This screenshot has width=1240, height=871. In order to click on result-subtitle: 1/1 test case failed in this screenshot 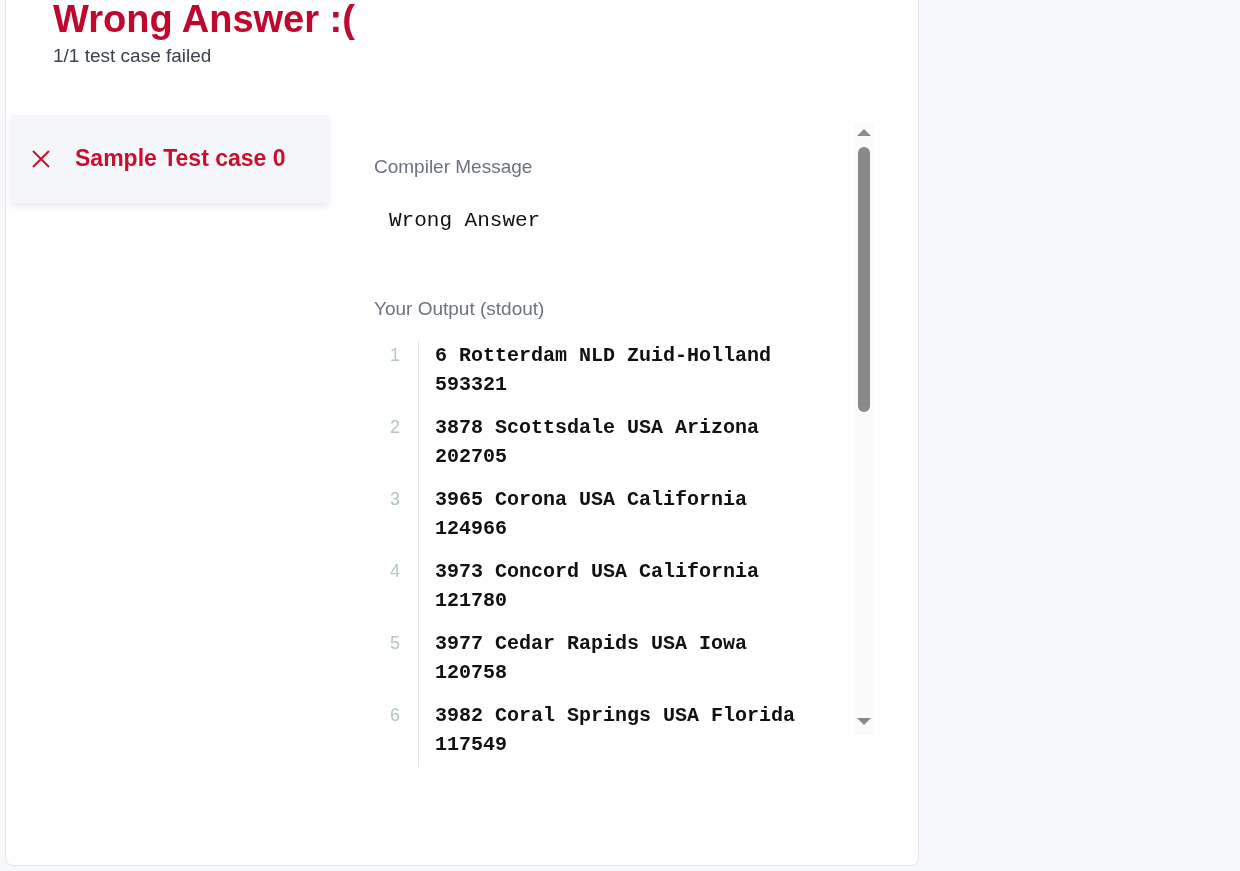, I will do `click(133, 56)`.